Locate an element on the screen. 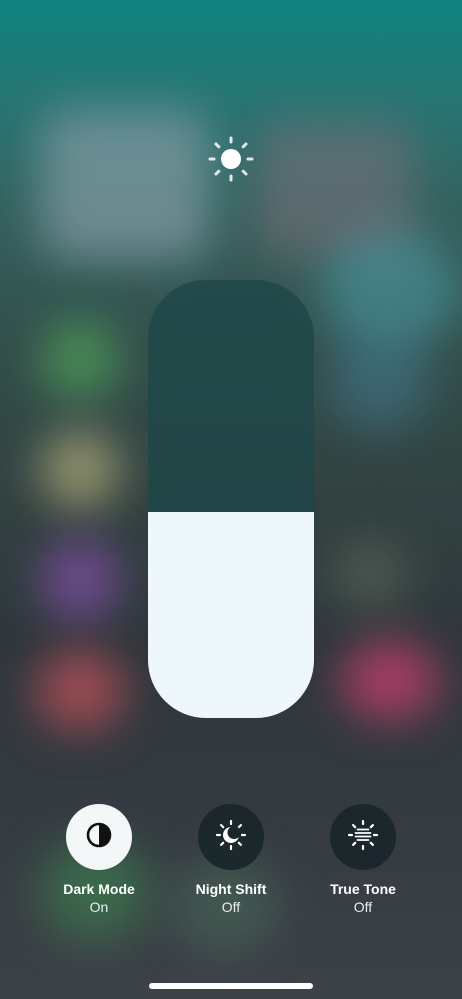 Image resolution: width=462 pixels, height=999 pixels. night-shift-icon is located at coordinates (231, 837).